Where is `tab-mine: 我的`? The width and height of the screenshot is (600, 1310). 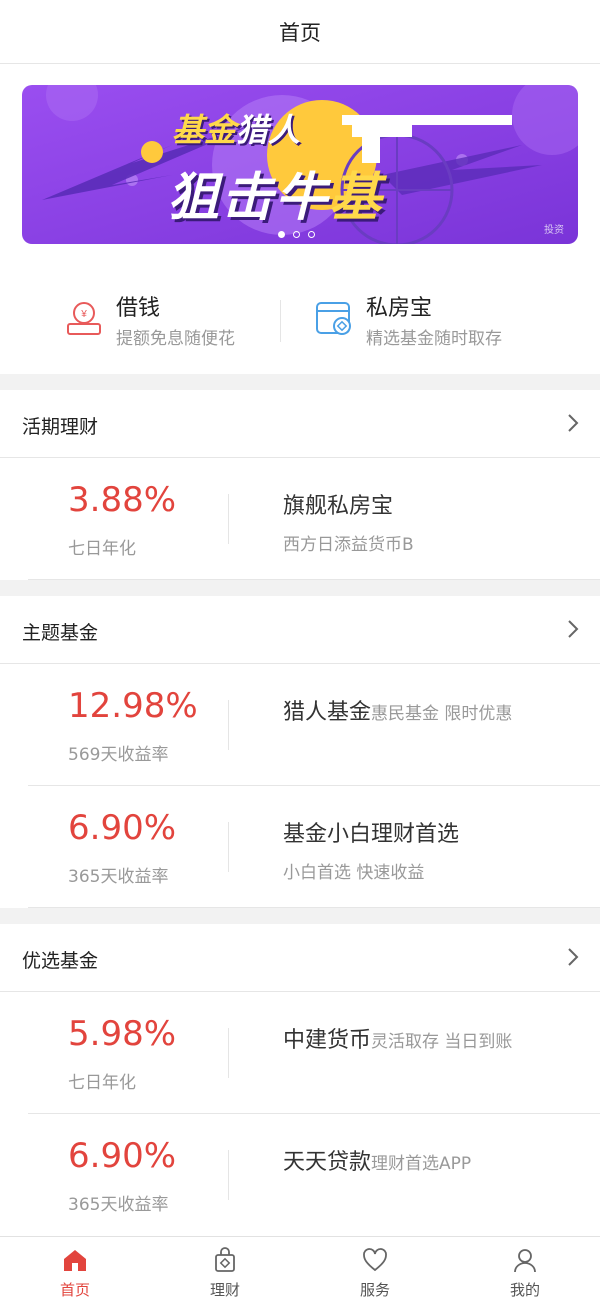
tab-mine: 我的 is located at coordinates (525, 1273).